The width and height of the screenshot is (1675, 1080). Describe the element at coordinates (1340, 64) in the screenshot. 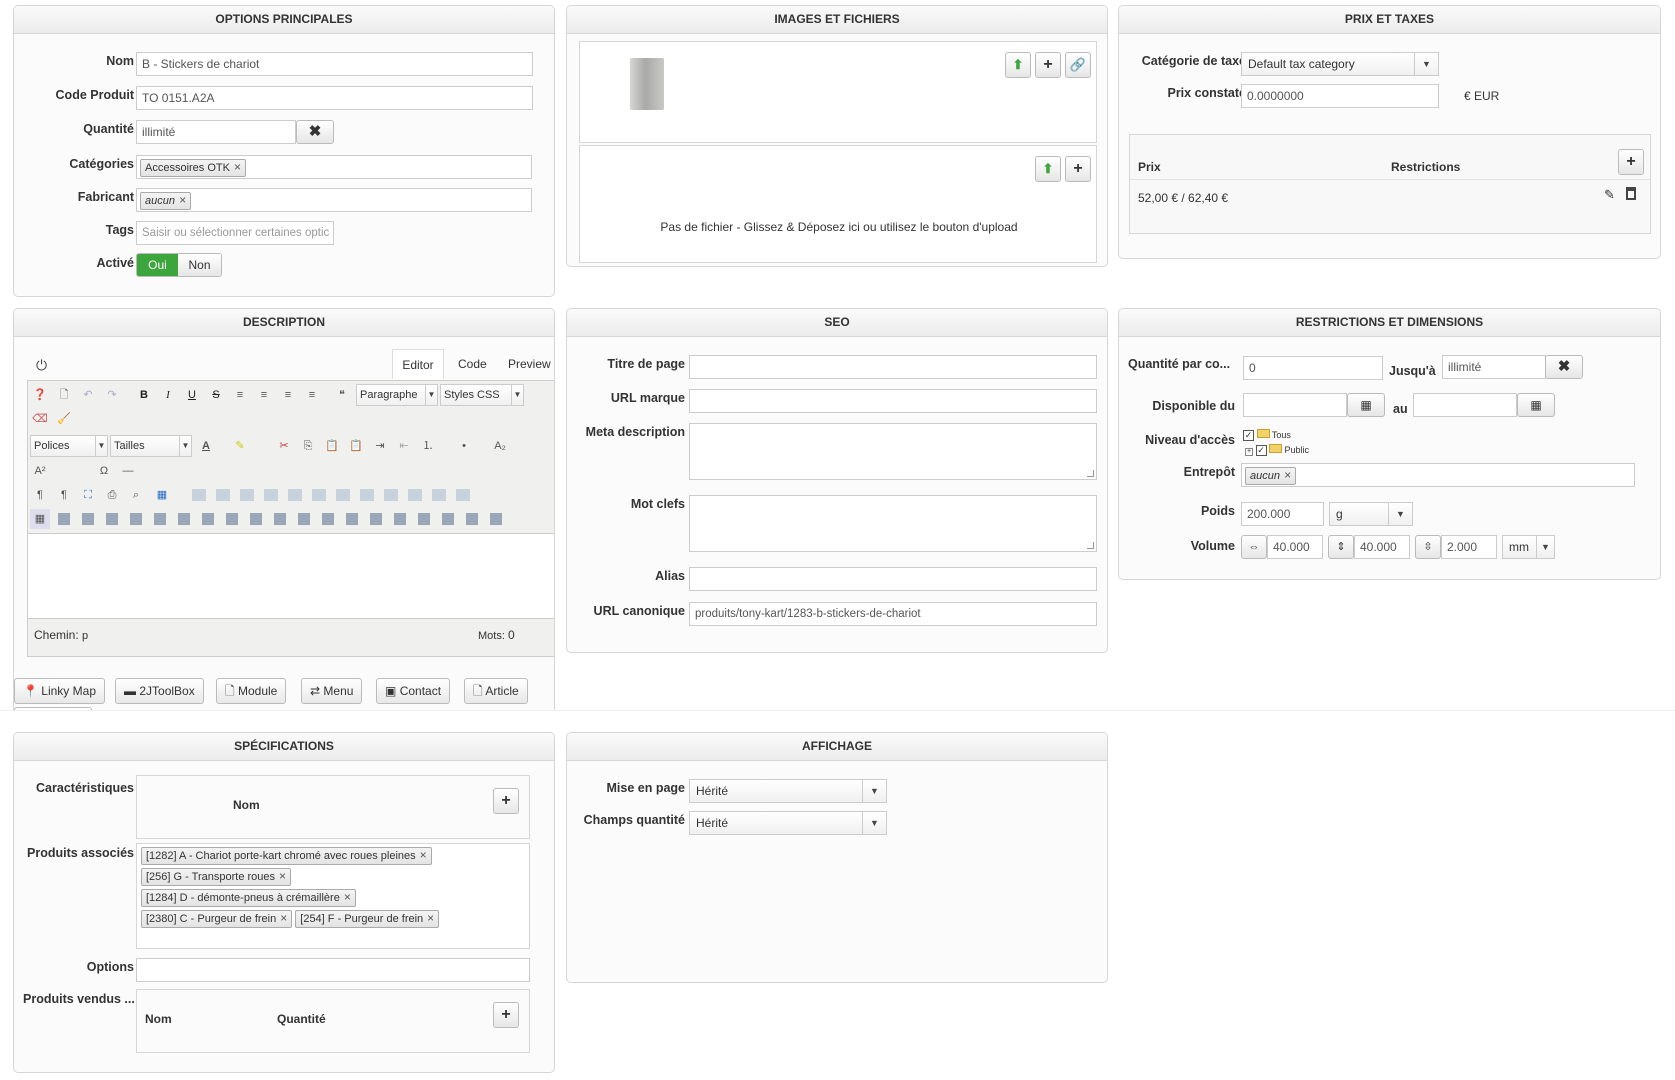

I see `tax-category-select: Default tax category ▼` at that location.